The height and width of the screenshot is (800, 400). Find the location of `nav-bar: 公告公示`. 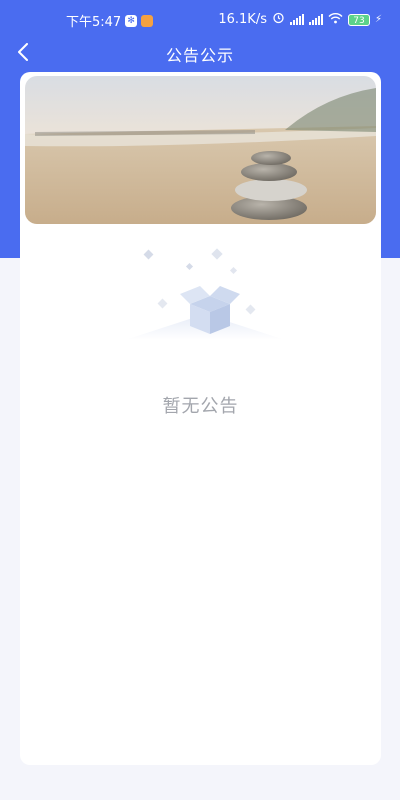

nav-bar: 公告公示 is located at coordinates (200, 52).